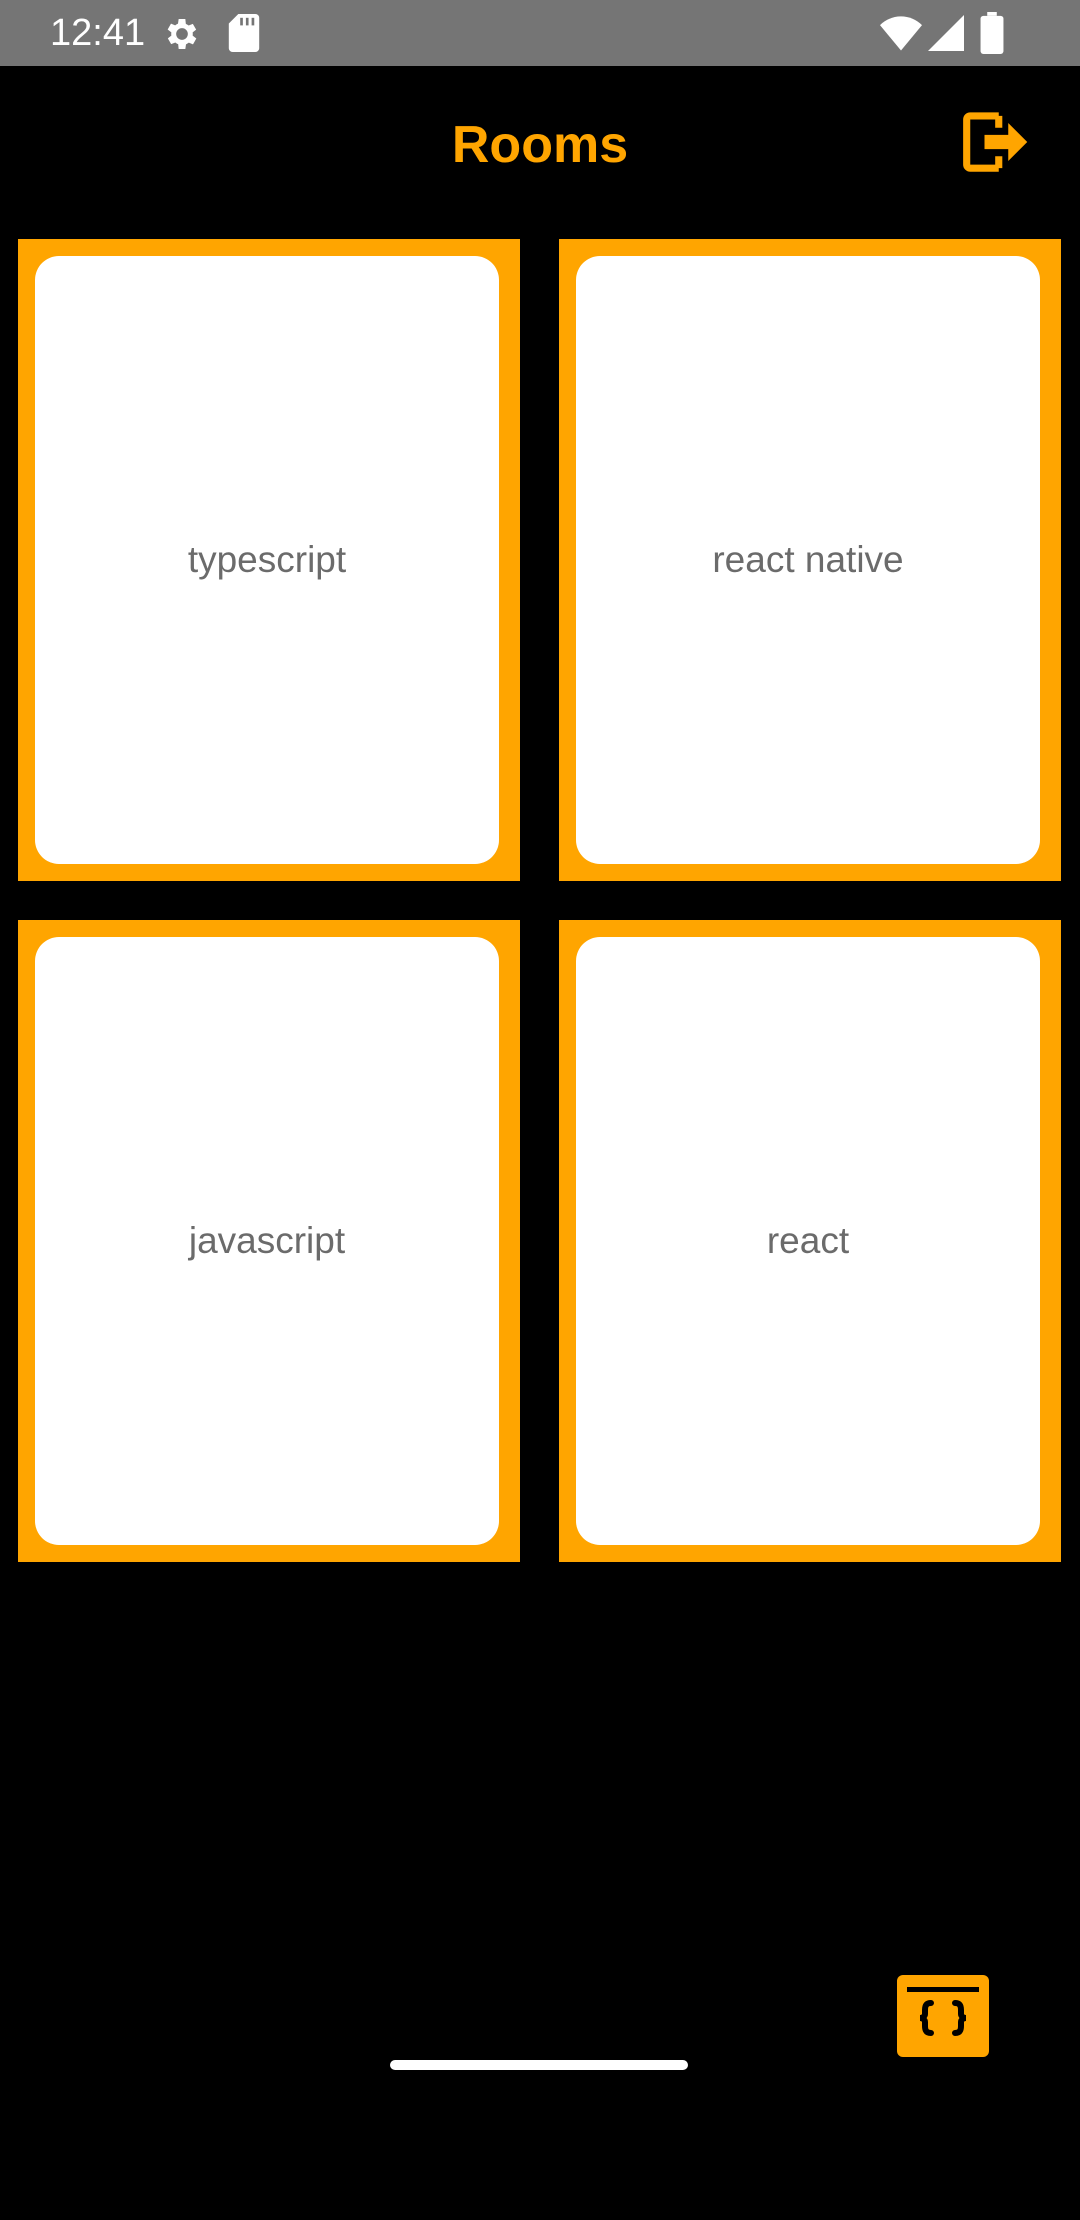  Describe the element at coordinates (244, 33) in the screenshot. I see `sd-card-icon` at that location.